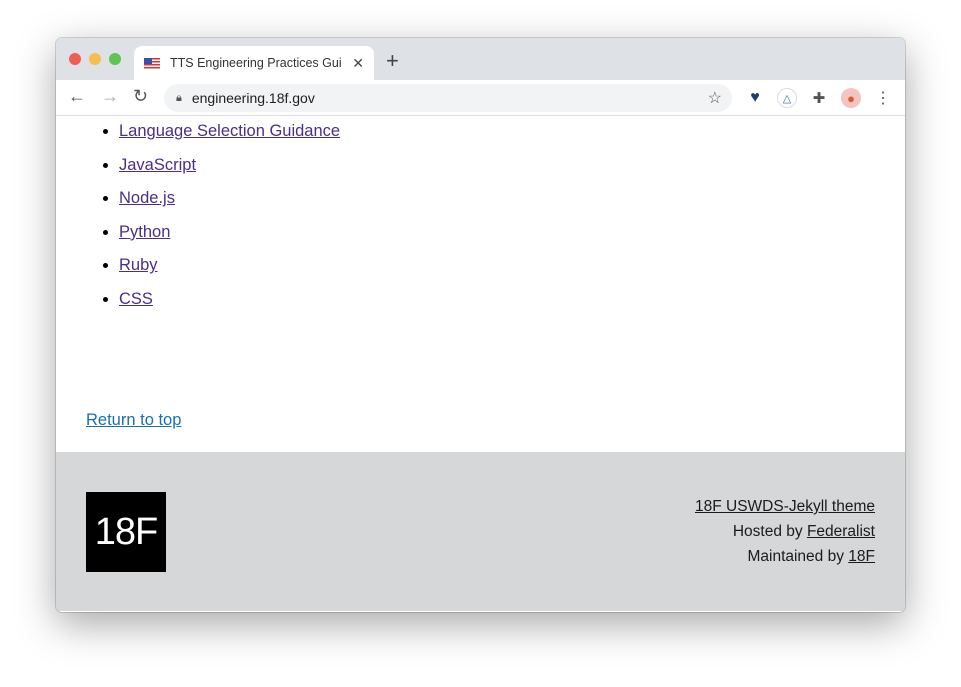  Describe the element at coordinates (392, 61) in the screenshot. I see `new-tab-plus-icon: +` at that location.